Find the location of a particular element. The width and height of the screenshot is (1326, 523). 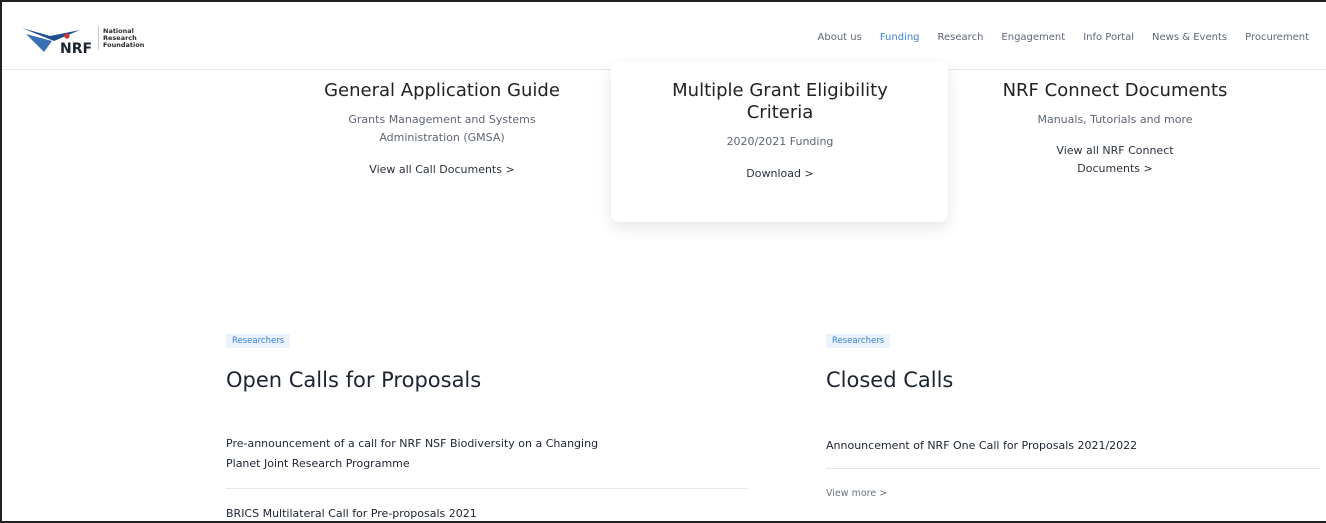

logo-wordmark: National Research Foundation is located at coordinates (124, 38).